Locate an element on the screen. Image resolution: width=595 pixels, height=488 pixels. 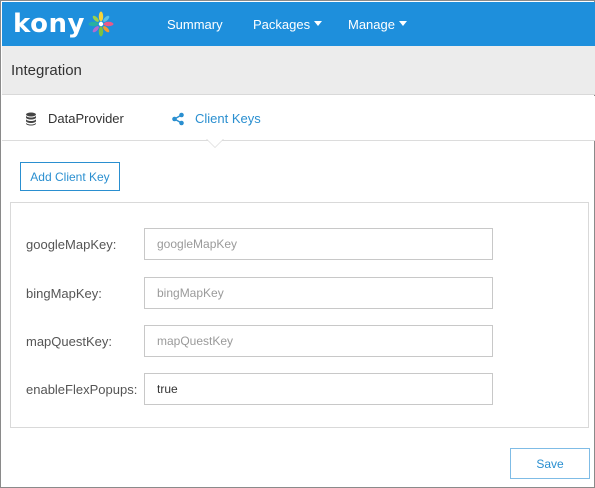
top-nav-bar: kony Summary Packages Manage is located at coordinates (298, 24).